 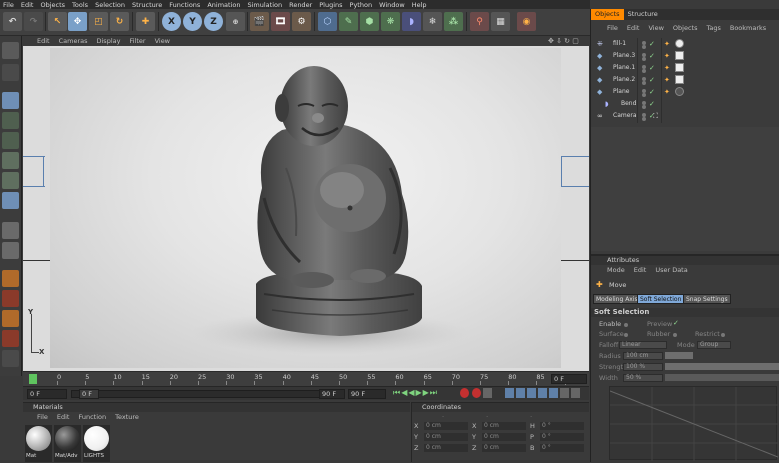 What do you see at coordinates (127, 417) in the screenshot?
I see `materials-menu-texture: Texture` at bounding box center [127, 417].